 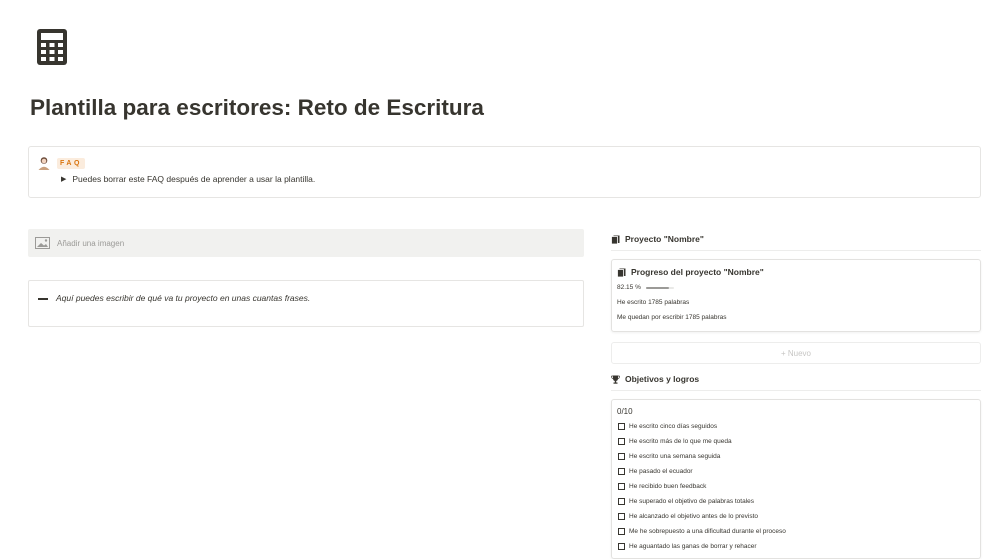 I want to click on goals-header: Objetivos y logros, so click(x=796, y=382).